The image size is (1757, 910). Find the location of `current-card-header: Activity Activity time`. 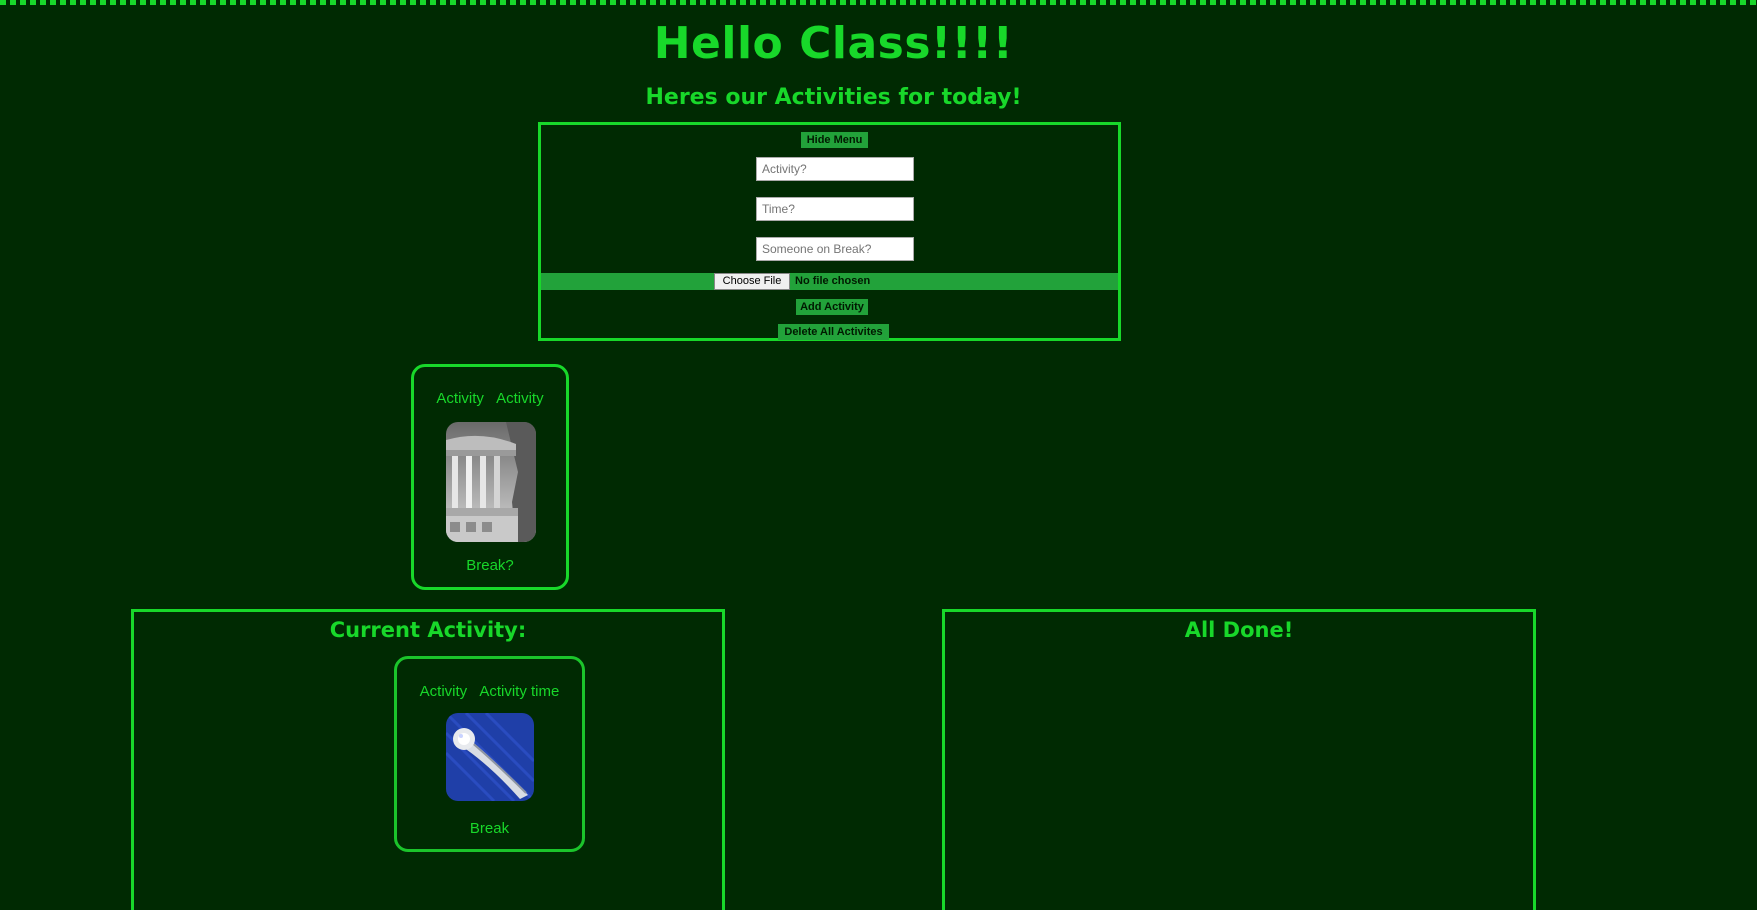

current-card-header: Activity Activity time is located at coordinates (489, 691).